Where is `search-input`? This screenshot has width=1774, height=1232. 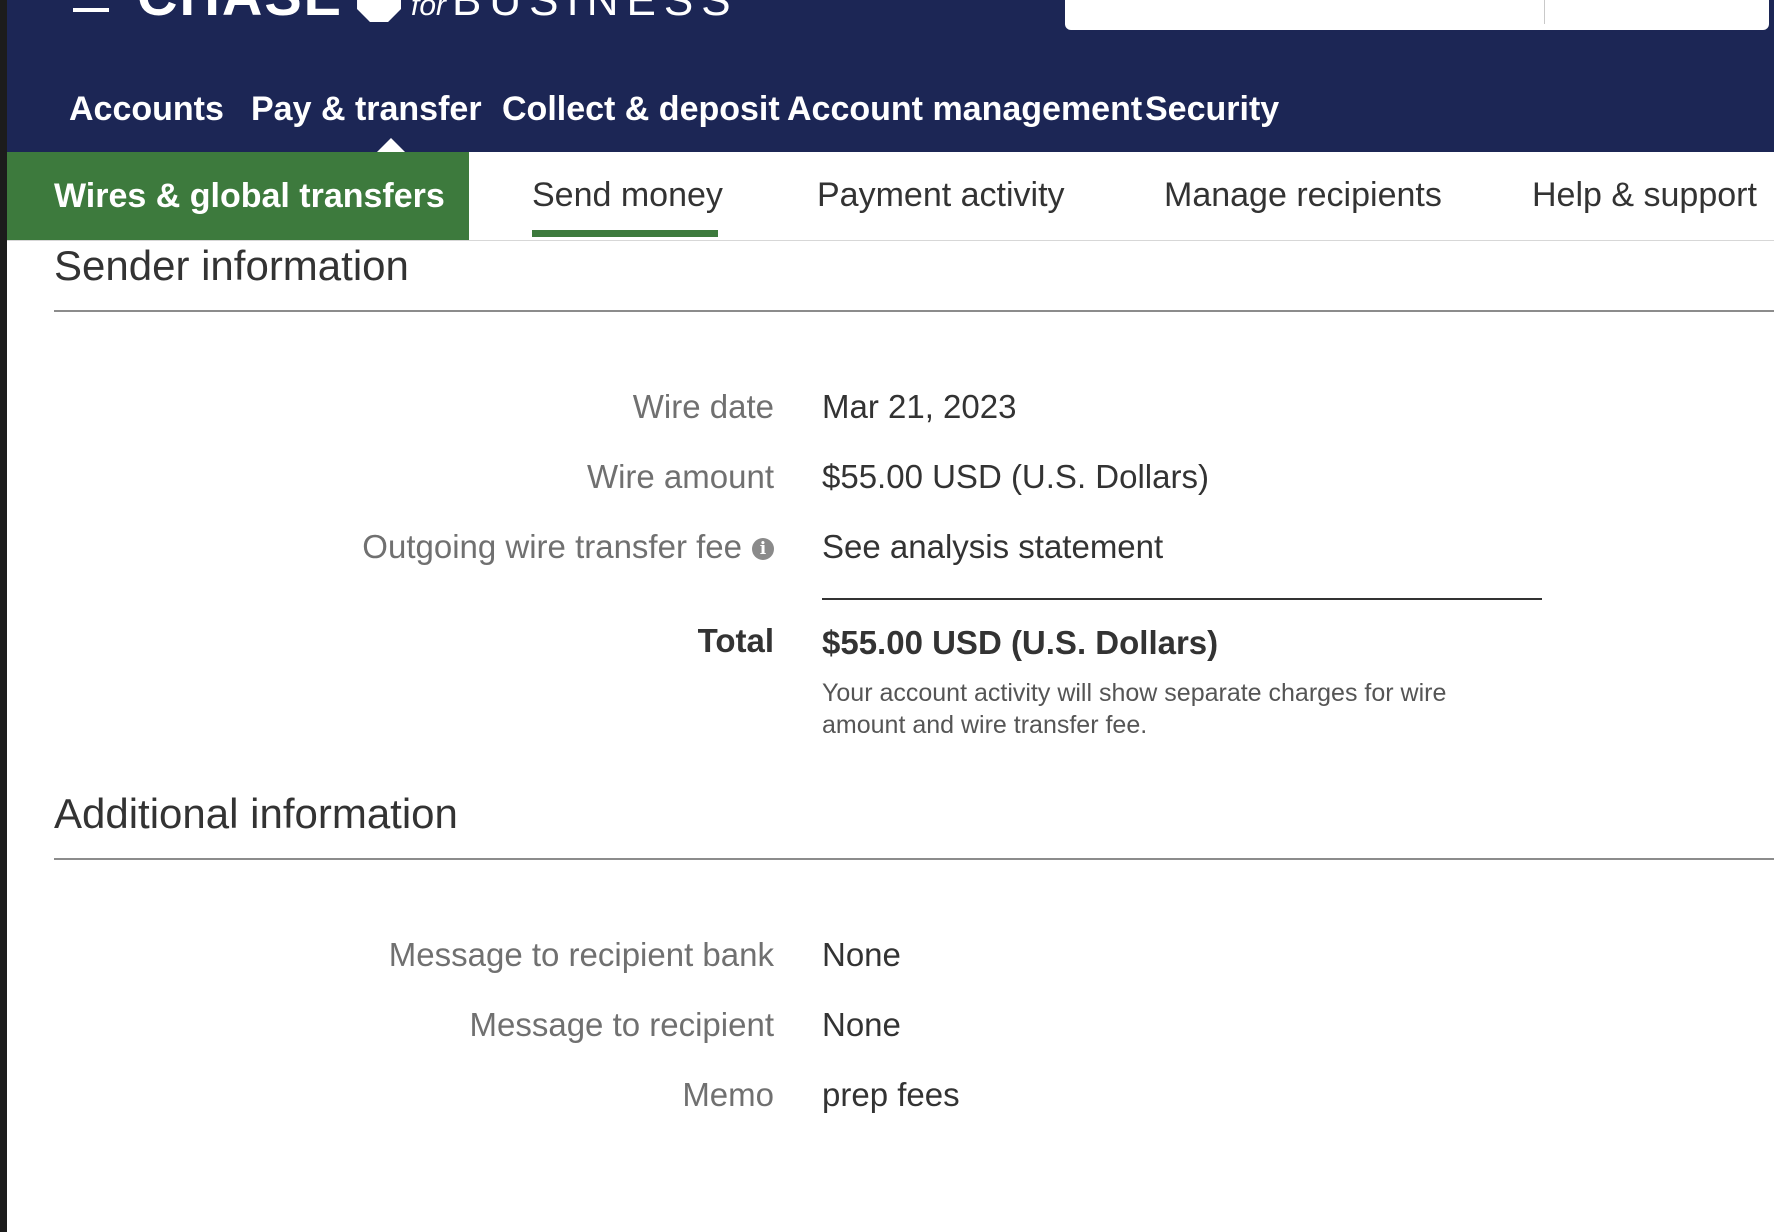 search-input is located at coordinates (1417, 15).